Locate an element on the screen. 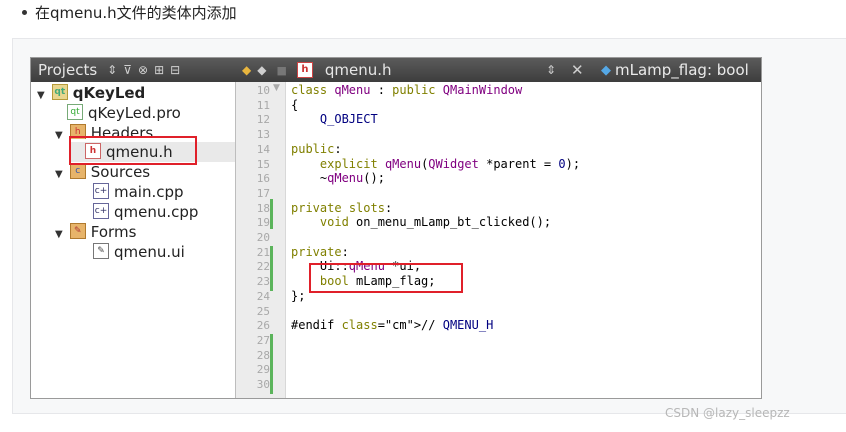  line-number: 19 is located at coordinates (263, 223).